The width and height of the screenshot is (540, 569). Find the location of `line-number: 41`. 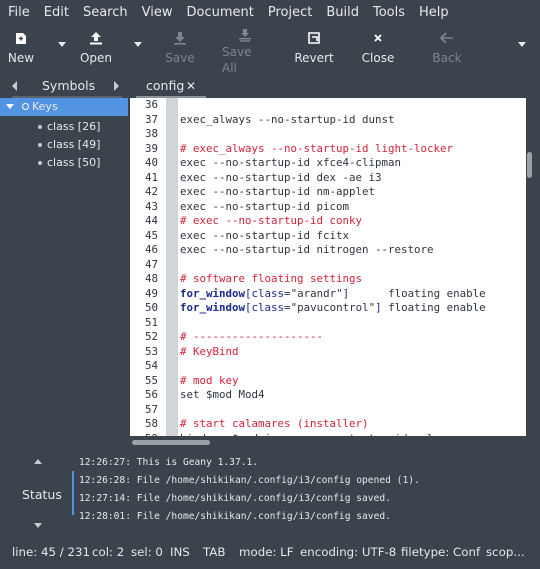

line-number: 41 is located at coordinates (151, 177).